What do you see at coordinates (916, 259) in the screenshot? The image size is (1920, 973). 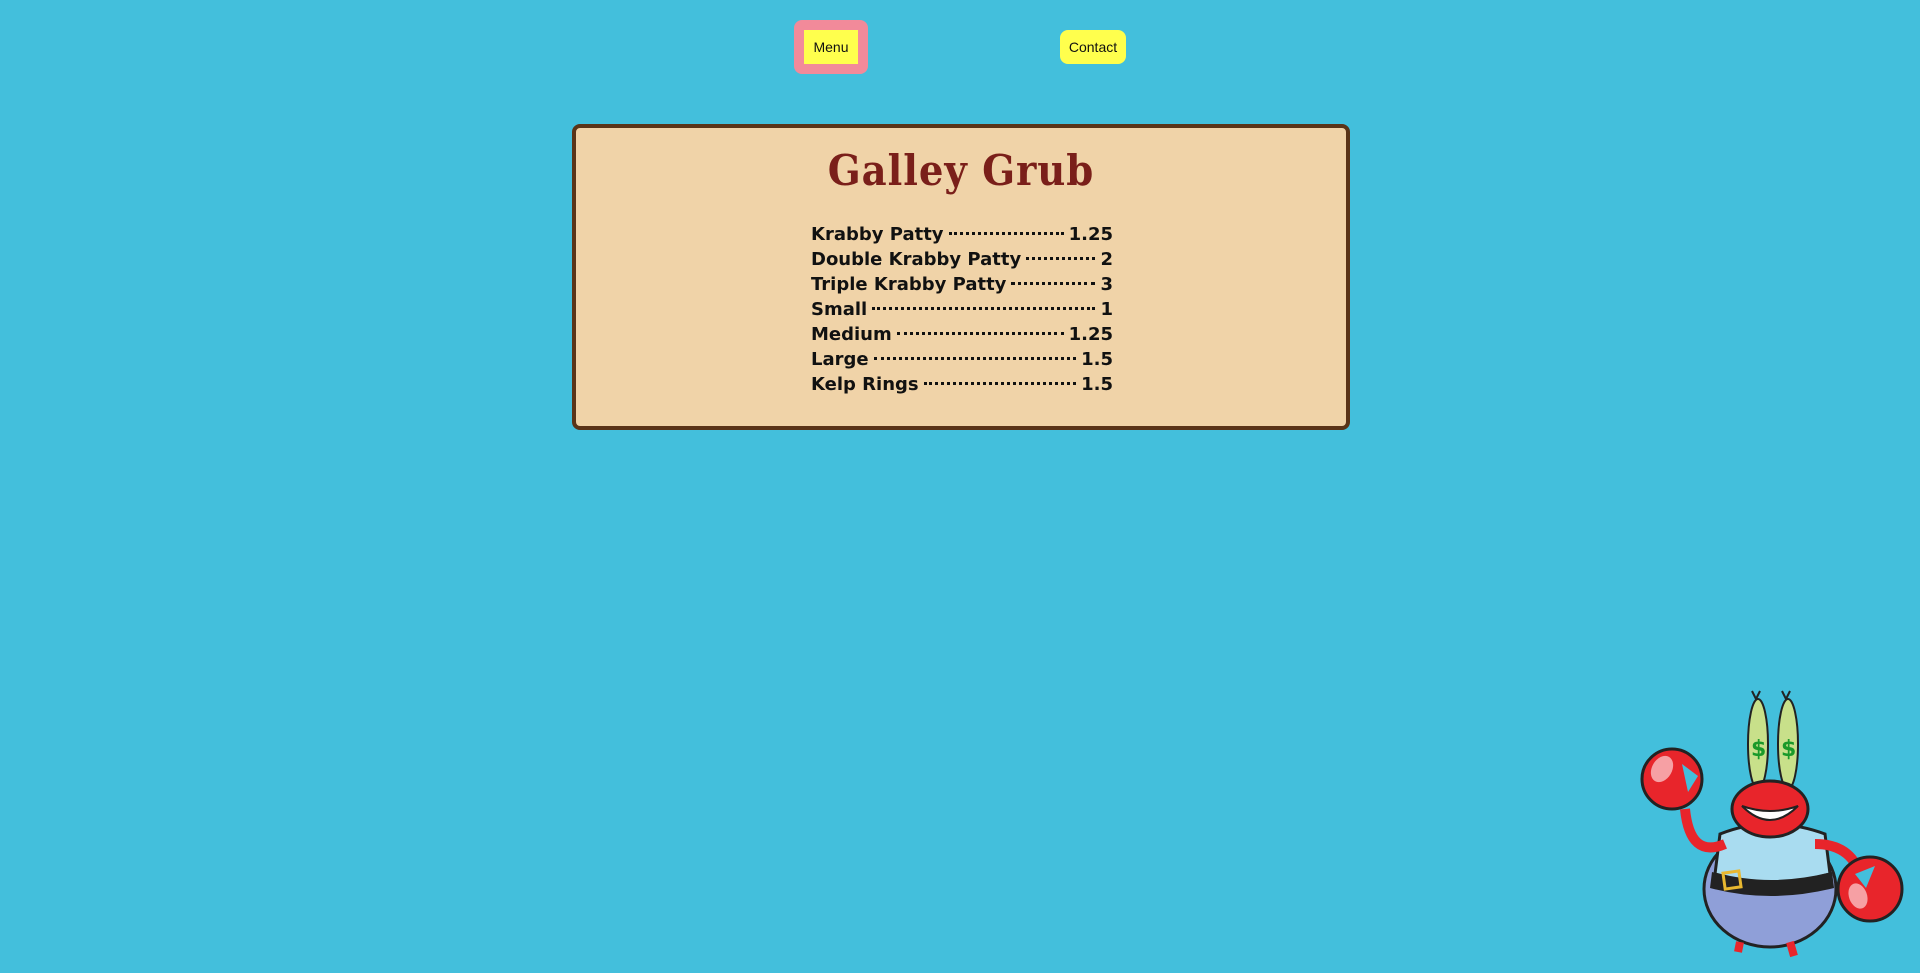 I see `menu-item-name: Double Krabby Patty` at bounding box center [916, 259].